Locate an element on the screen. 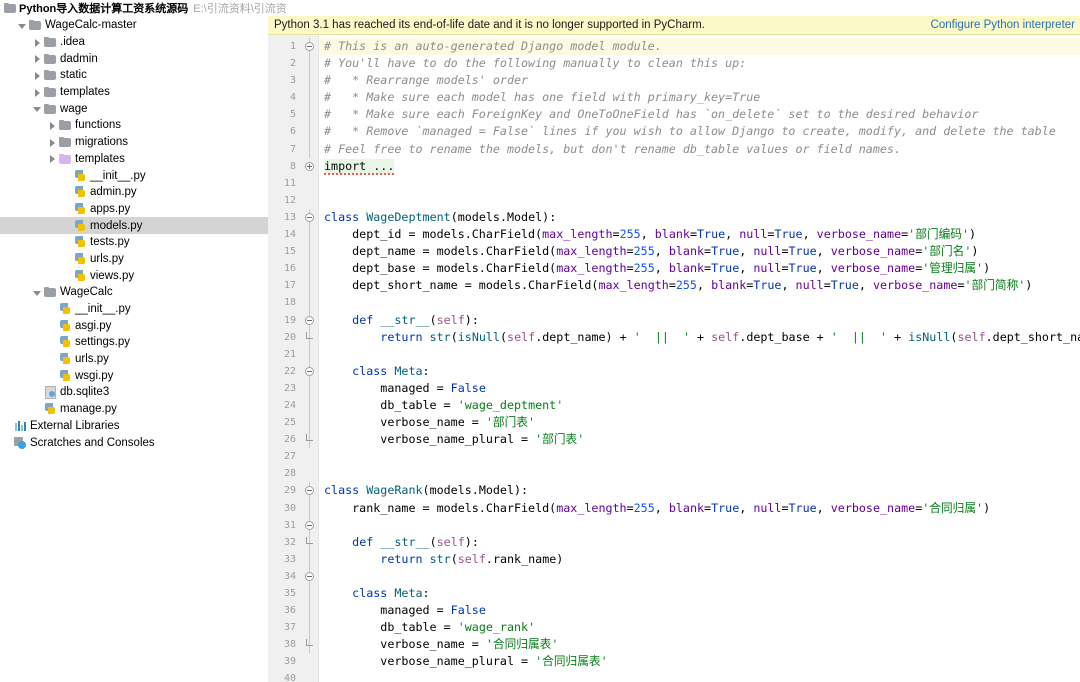  tree-item-external-libraries: External Libraries is located at coordinates (134, 426).